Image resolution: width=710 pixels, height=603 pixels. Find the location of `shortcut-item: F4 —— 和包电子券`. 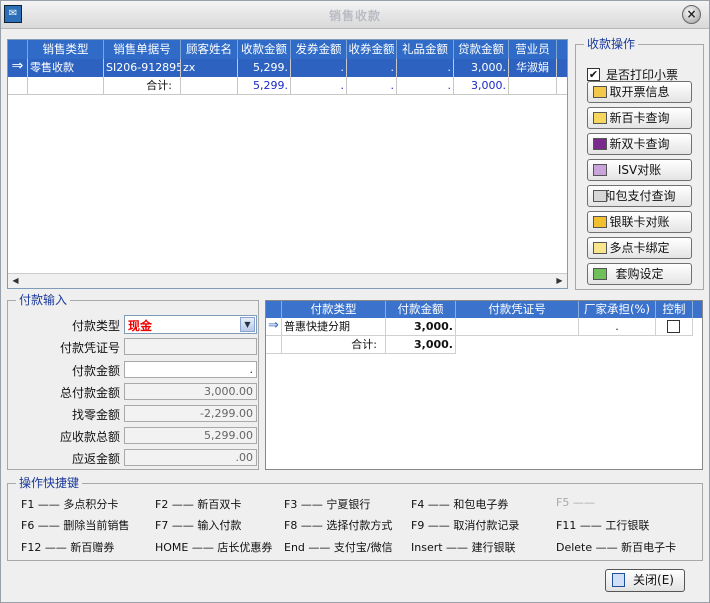

shortcut-item: F4 —— 和包电子券 is located at coordinates (459, 504).